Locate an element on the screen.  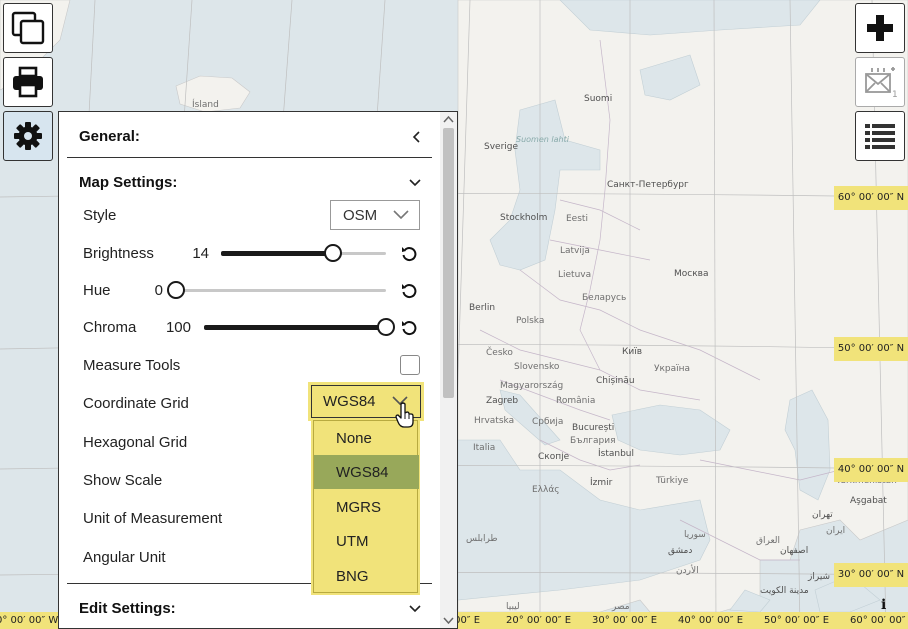
label-sverige: Sverige is located at coordinates (501, 147).